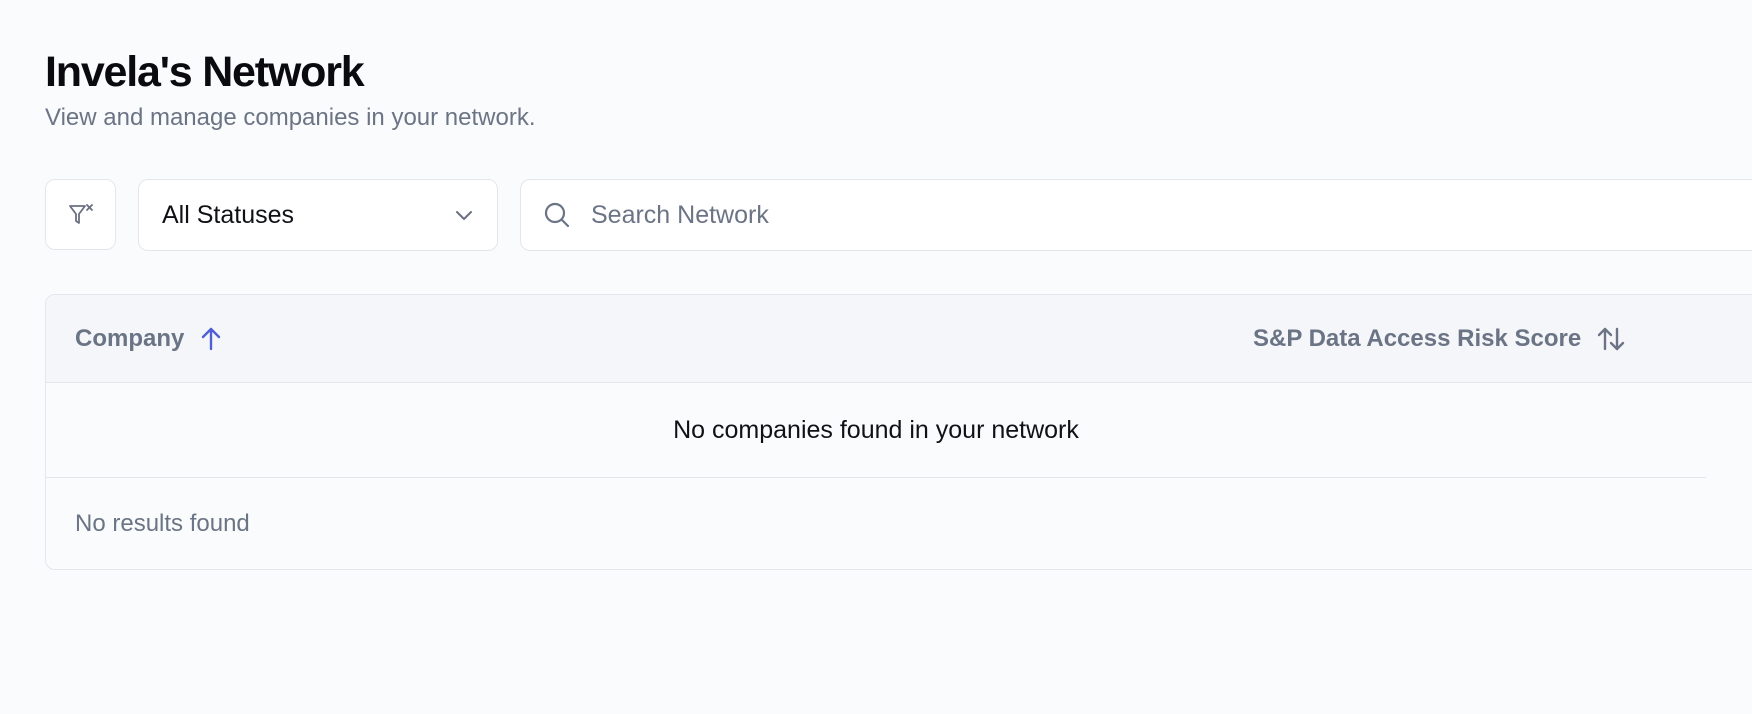 This screenshot has height=714, width=1752. Describe the element at coordinates (228, 214) in the screenshot. I see `status-select-value: All Statuses` at that location.